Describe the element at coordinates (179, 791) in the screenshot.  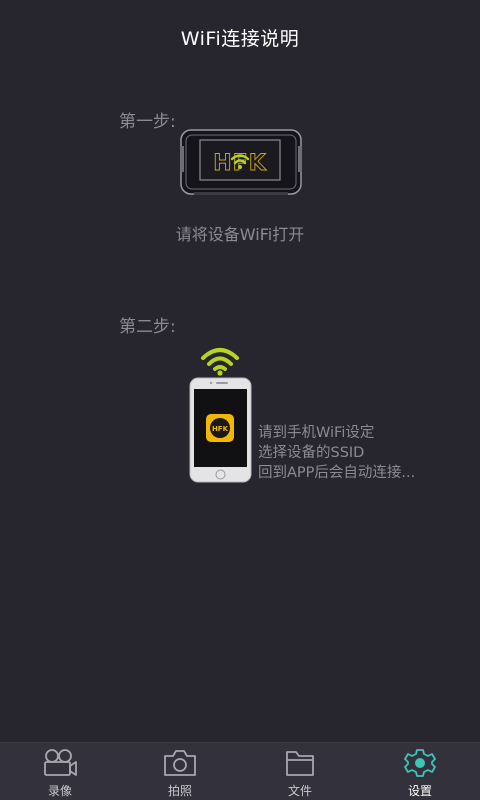
I see `tab-photo-label: 拍照` at that location.